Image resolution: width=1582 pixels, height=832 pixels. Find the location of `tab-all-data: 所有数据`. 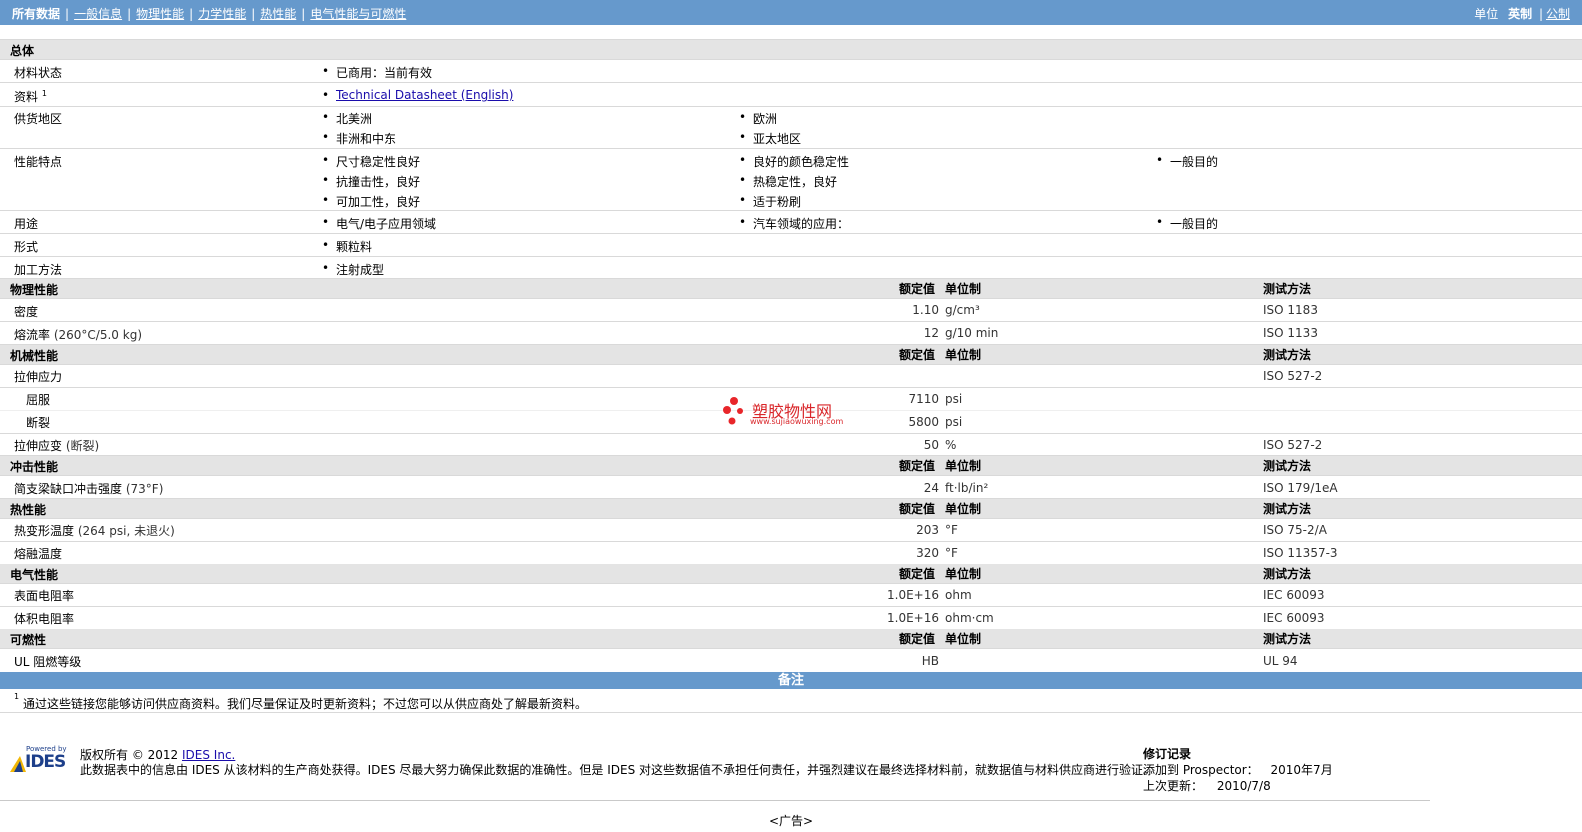

tab-all-data: 所有数据 is located at coordinates (36, 14).